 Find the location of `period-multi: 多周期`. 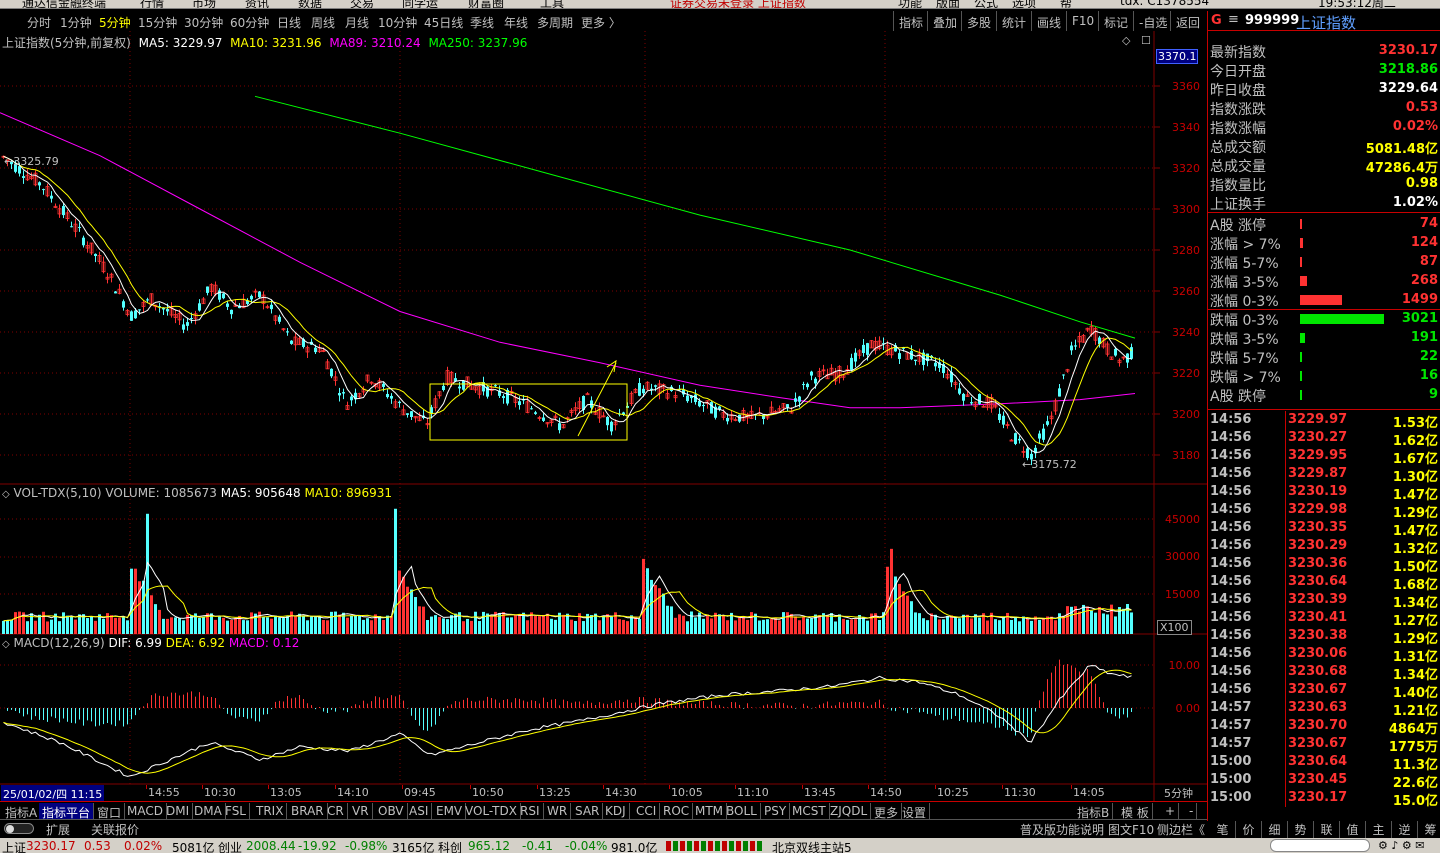

period-multi: 多周期 is located at coordinates (555, 22).